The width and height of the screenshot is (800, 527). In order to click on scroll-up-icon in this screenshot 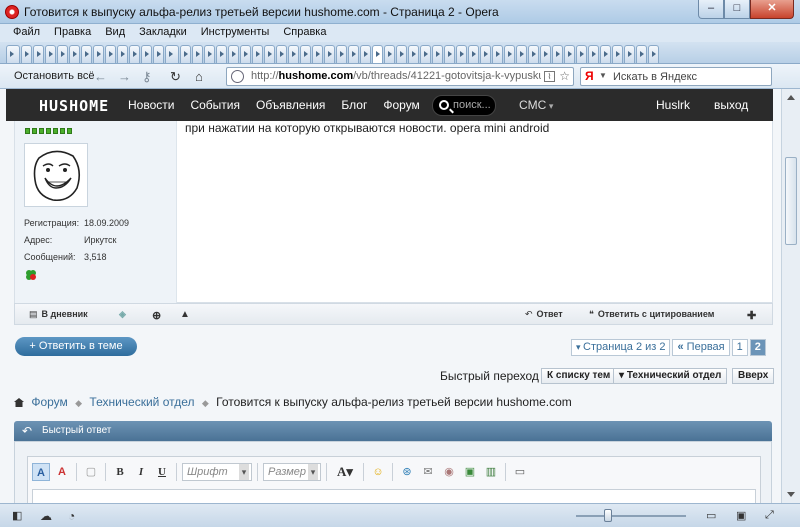, I will do `click(791, 97)`.